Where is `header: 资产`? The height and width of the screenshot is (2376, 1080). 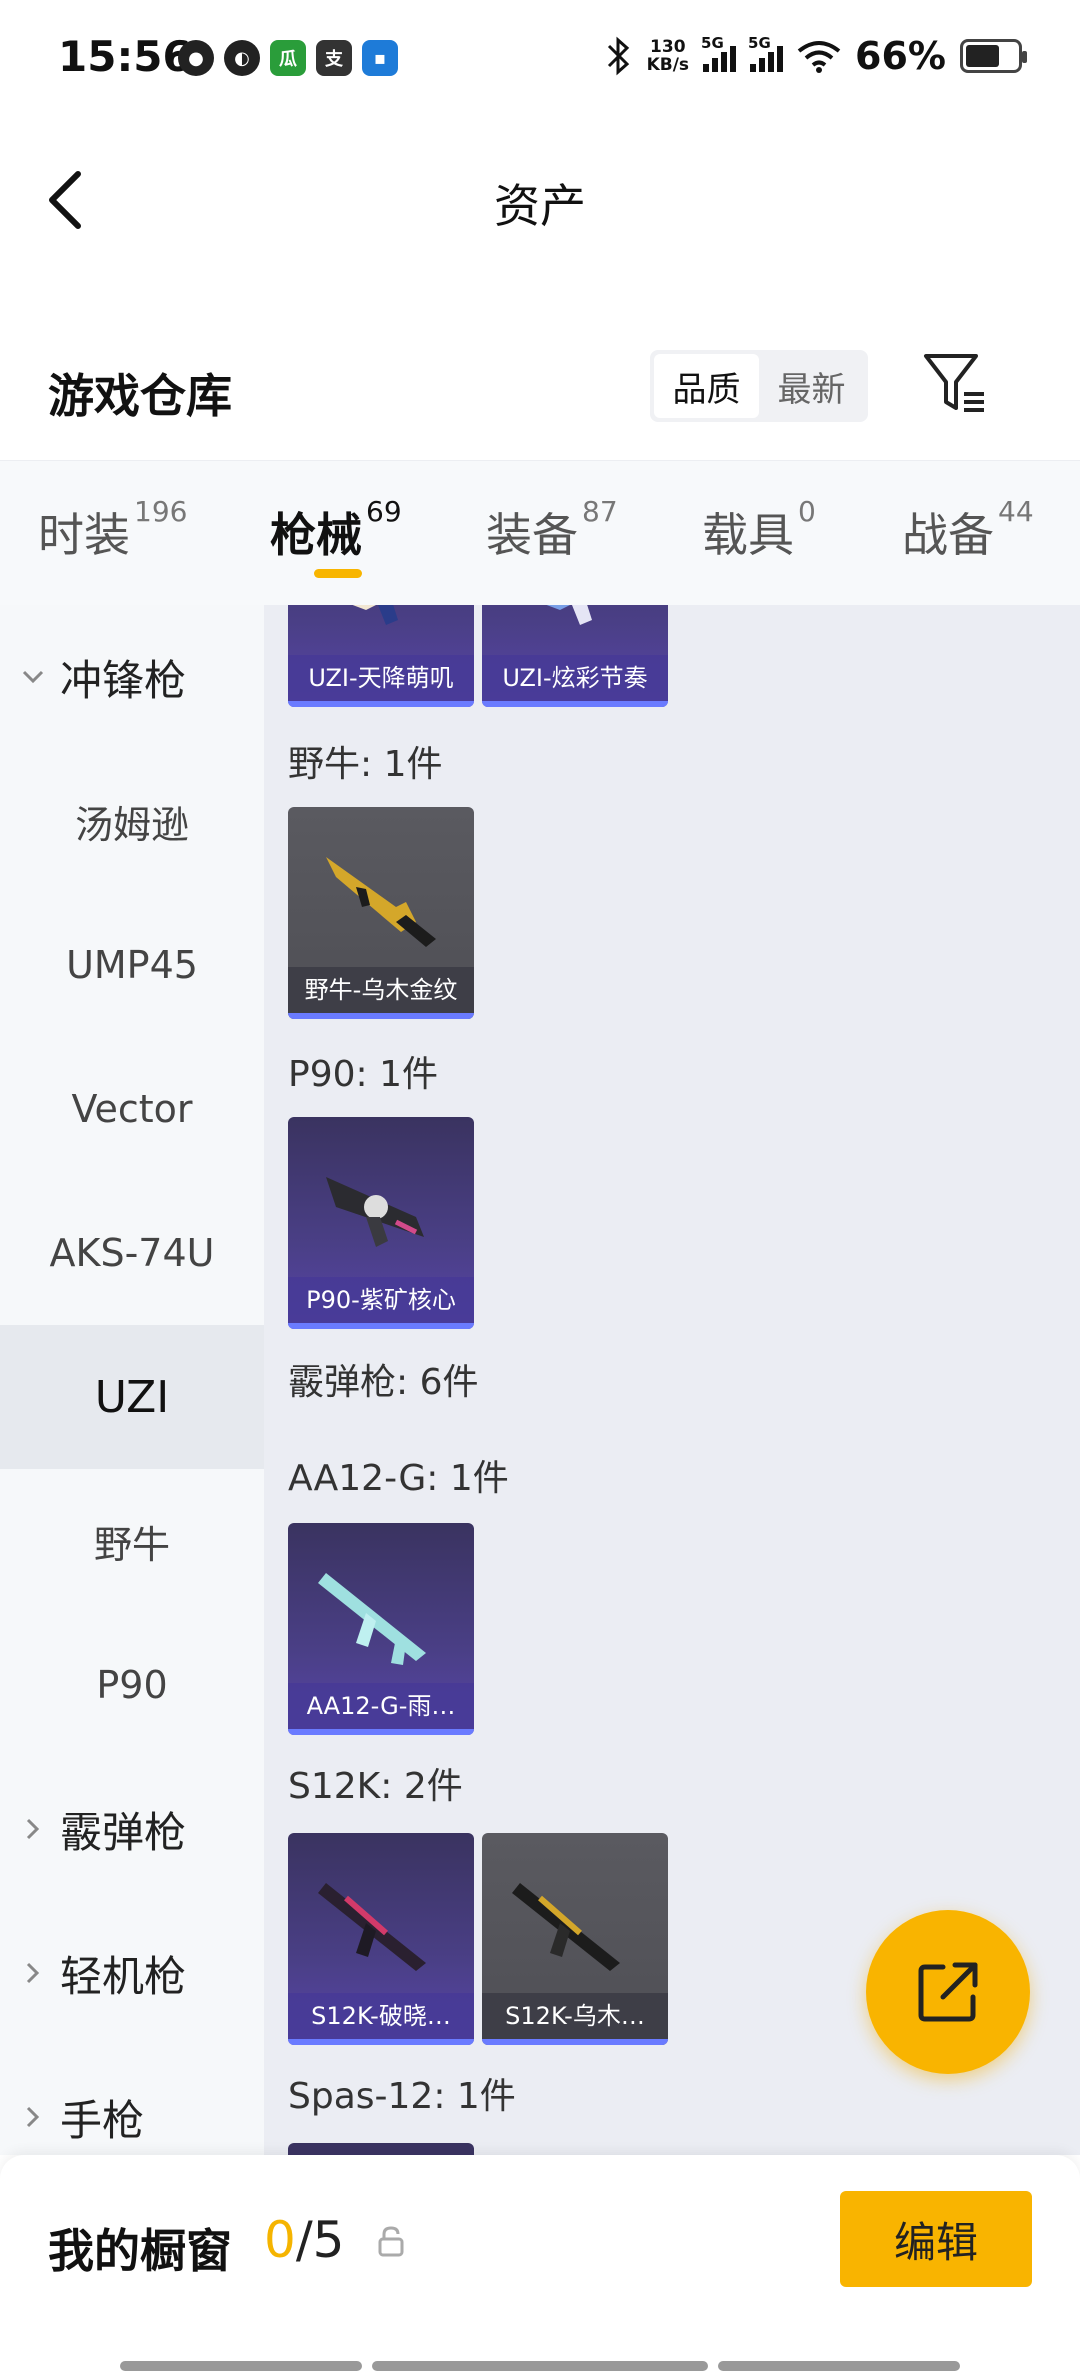
header: 资产 is located at coordinates (540, 200).